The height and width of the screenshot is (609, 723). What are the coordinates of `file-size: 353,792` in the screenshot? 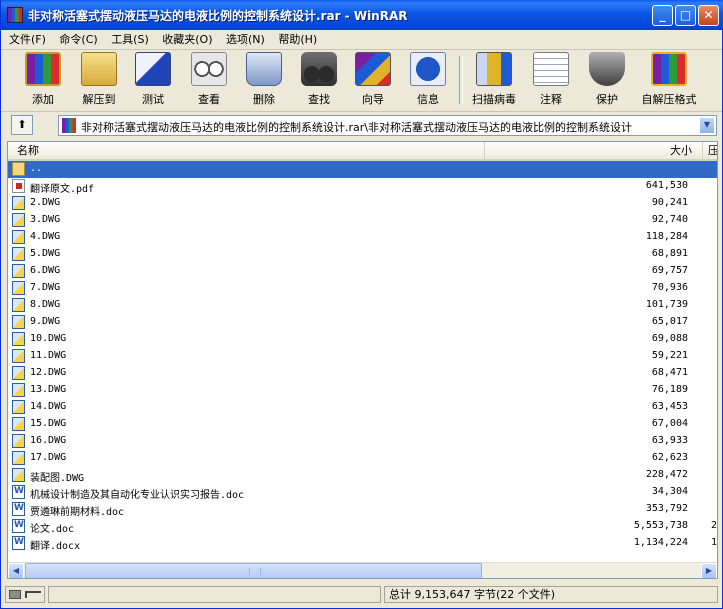 It's located at (666, 508).